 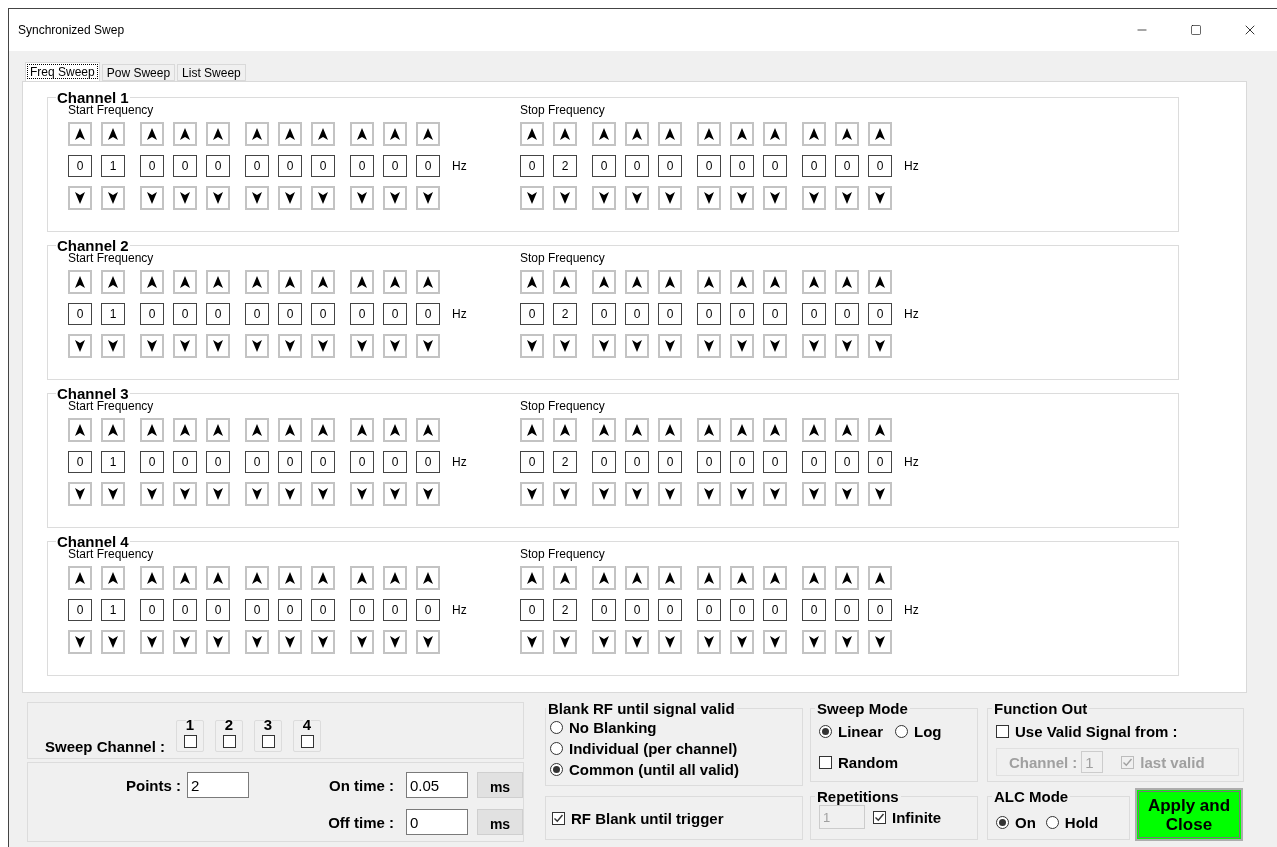 I want to click on points-field: 2, so click(x=218, y=785).